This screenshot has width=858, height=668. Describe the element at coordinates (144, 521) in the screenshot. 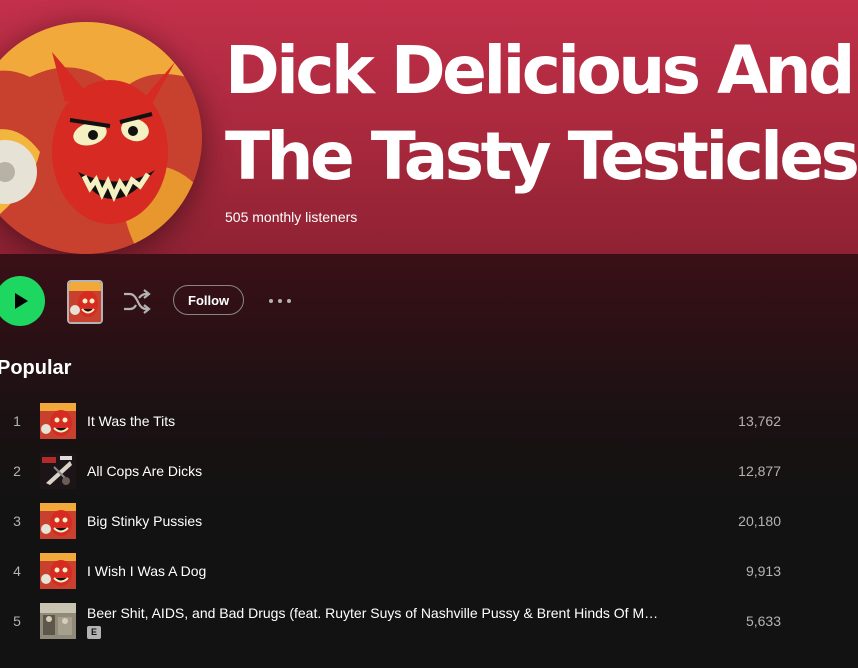

I see `track-title: Big Stinky Pussies` at that location.